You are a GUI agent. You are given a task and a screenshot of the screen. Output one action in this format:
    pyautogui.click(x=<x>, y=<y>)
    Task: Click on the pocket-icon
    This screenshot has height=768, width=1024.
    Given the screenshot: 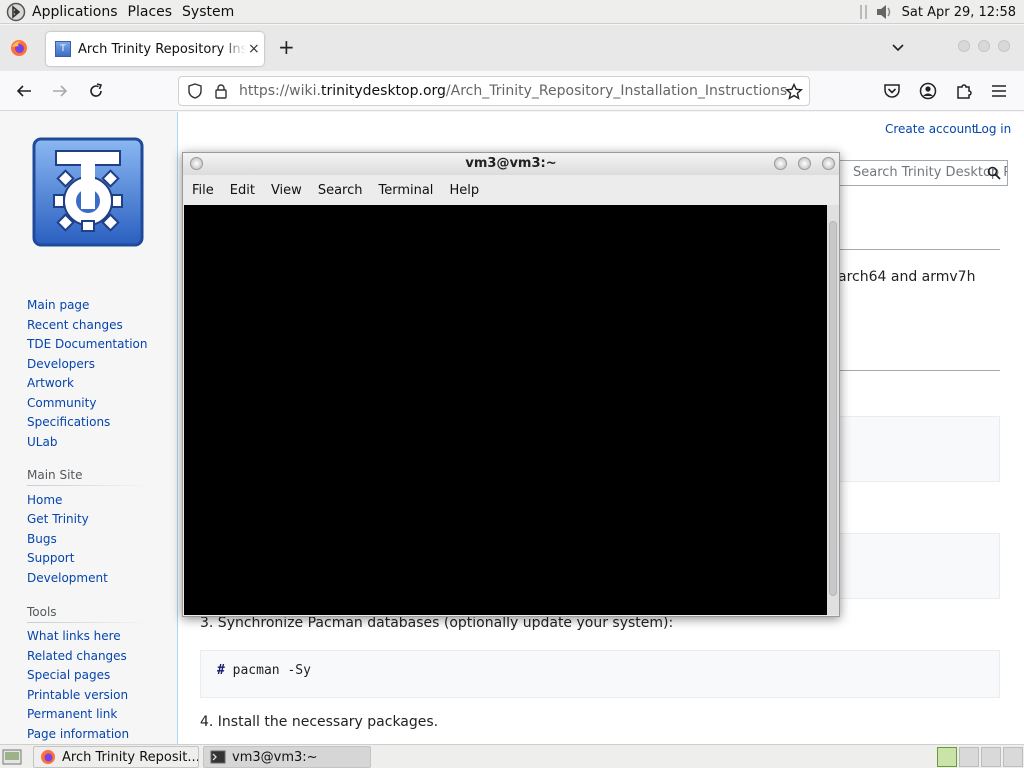 What is the action you would take?
    pyautogui.click(x=892, y=91)
    